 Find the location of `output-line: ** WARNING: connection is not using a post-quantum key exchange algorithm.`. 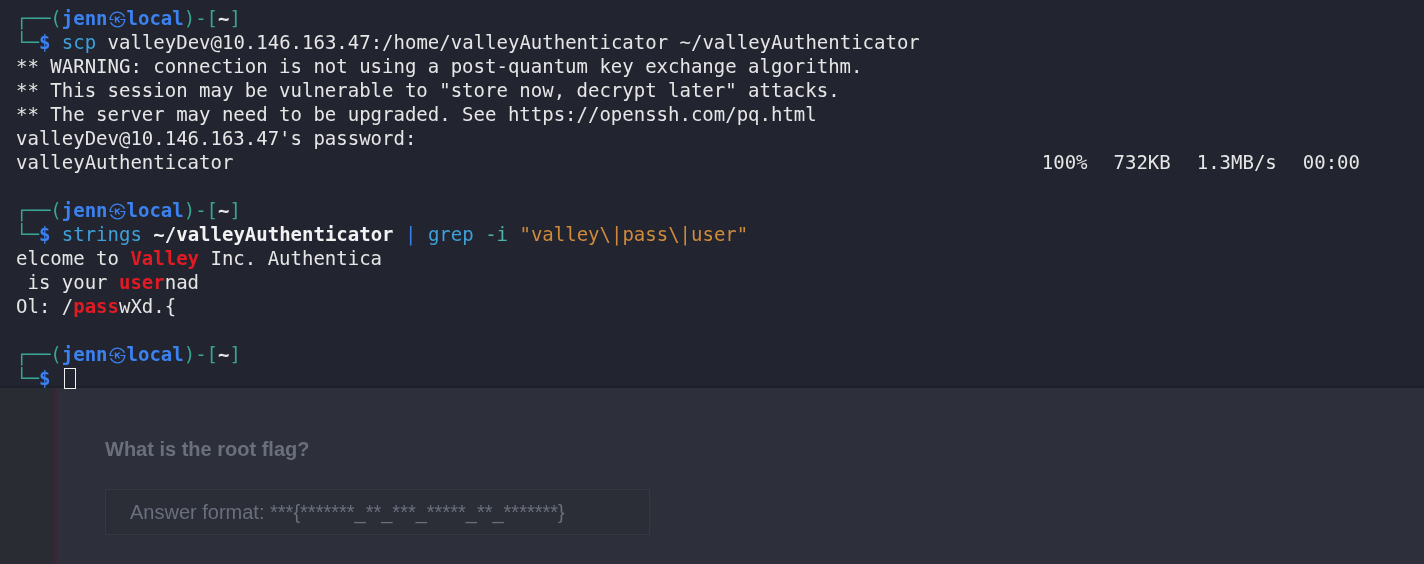

output-line: ** WARNING: connection is not using a post-quantum key exchange algorithm. is located at coordinates (439, 66).